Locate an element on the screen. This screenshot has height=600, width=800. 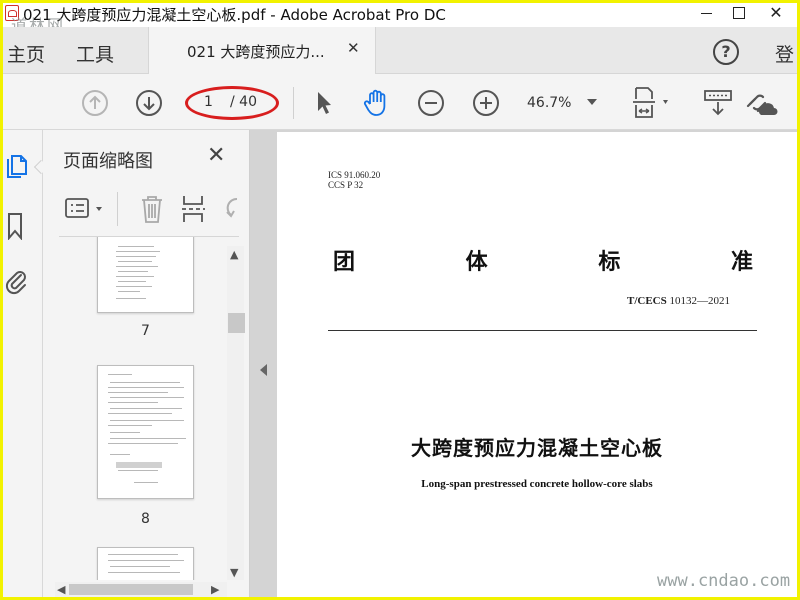
scroll-right-arrow-icon: ▶ is located at coordinates (215, 589).